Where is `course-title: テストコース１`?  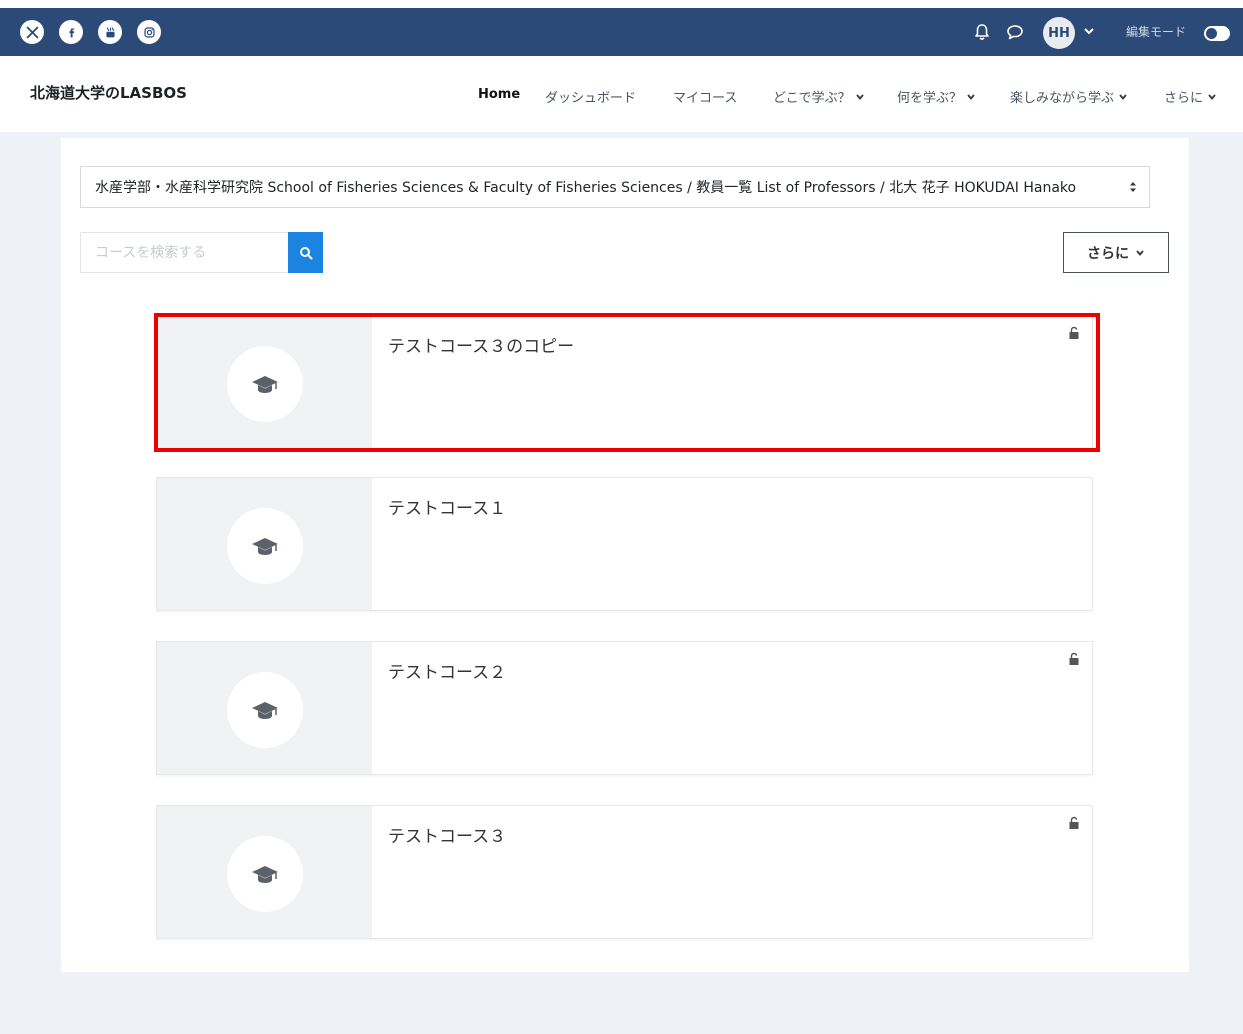
course-title: テストコース１ is located at coordinates (447, 506).